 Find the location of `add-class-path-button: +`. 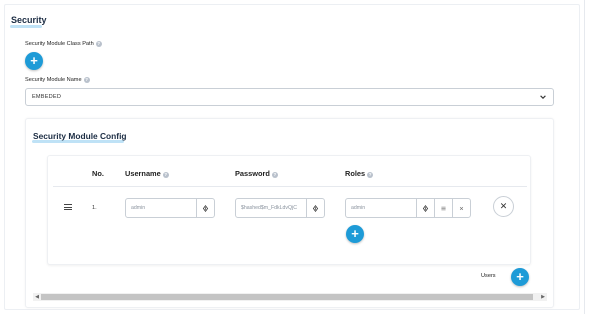

add-class-path-button: + is located at coordinates (34, 61).